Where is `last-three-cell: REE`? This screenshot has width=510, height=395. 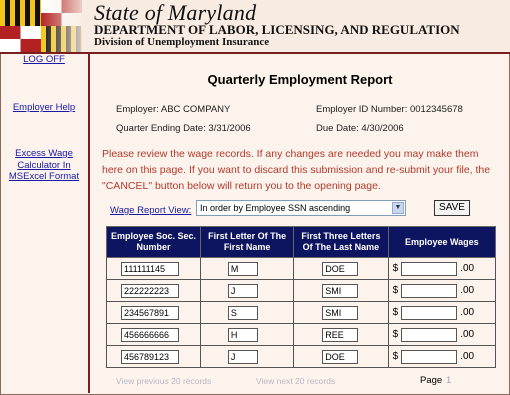 last-three-cell: REE is located at coordinates (341, 334).